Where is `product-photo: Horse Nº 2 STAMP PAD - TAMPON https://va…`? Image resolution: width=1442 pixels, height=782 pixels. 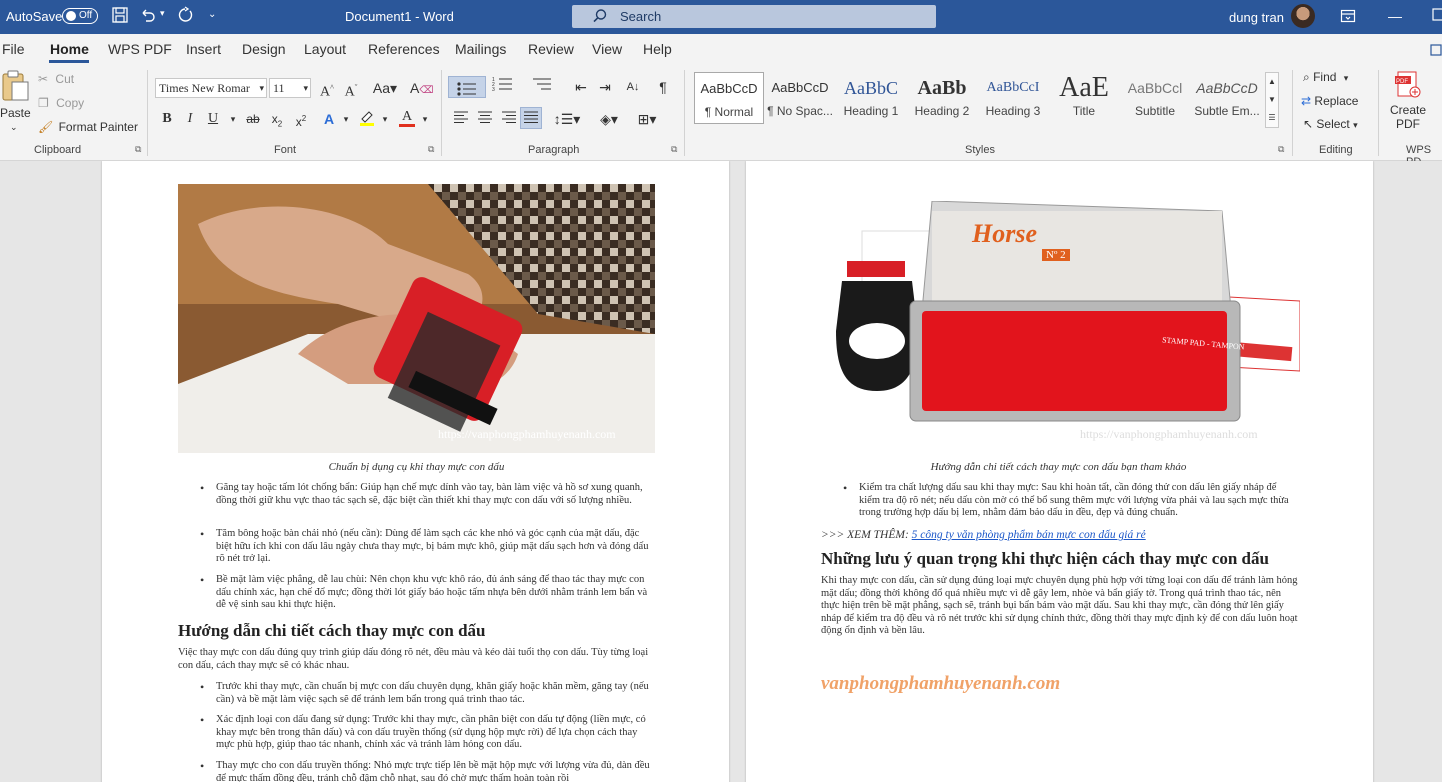 product-photo: Horse Nº 2 STAMP PAD - TAMPON https://va… is located at coordinates (1061, 320).